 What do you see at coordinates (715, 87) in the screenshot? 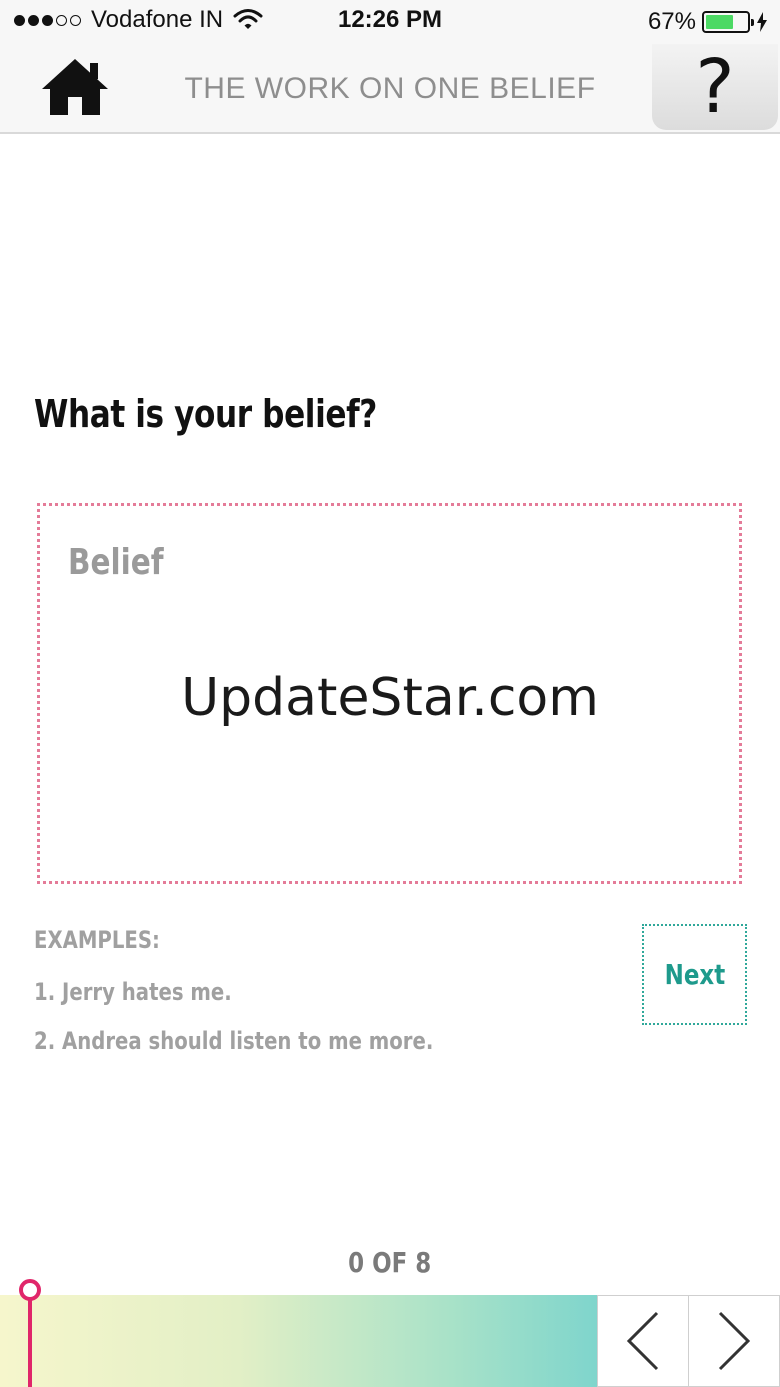
I see `help-button: ?` at bounding box center [715, 87].